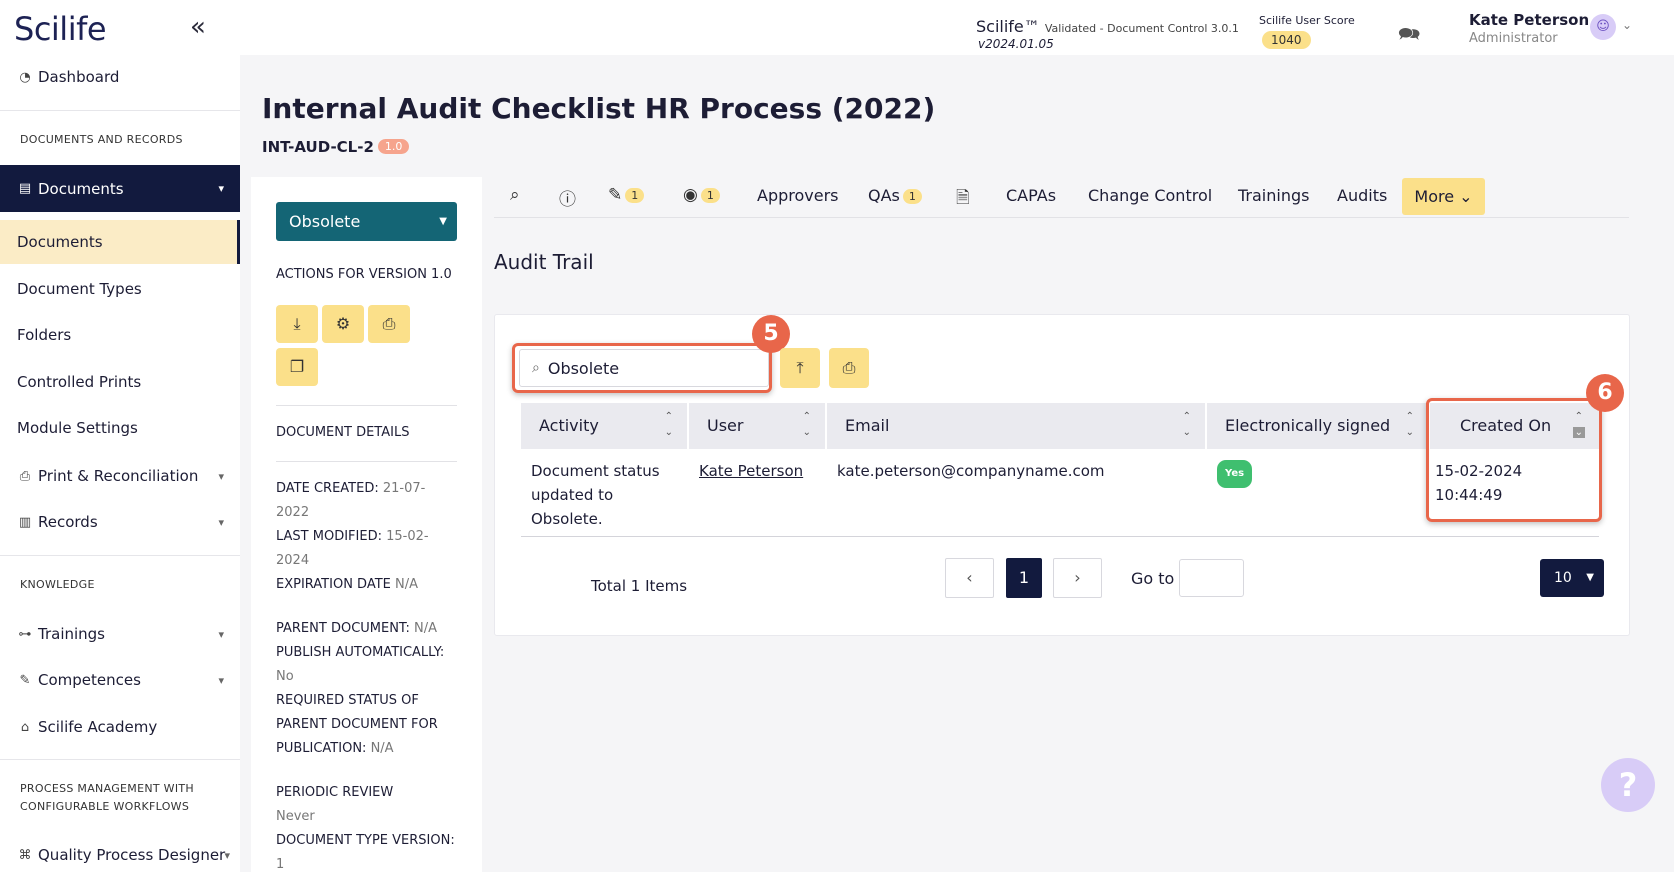 This screenshot has height=872, width=1674. What do you see at coordinates (60, 29) in the screenshot?
I see `scilife-logo: Scilife` at bounding box center [60, 29].